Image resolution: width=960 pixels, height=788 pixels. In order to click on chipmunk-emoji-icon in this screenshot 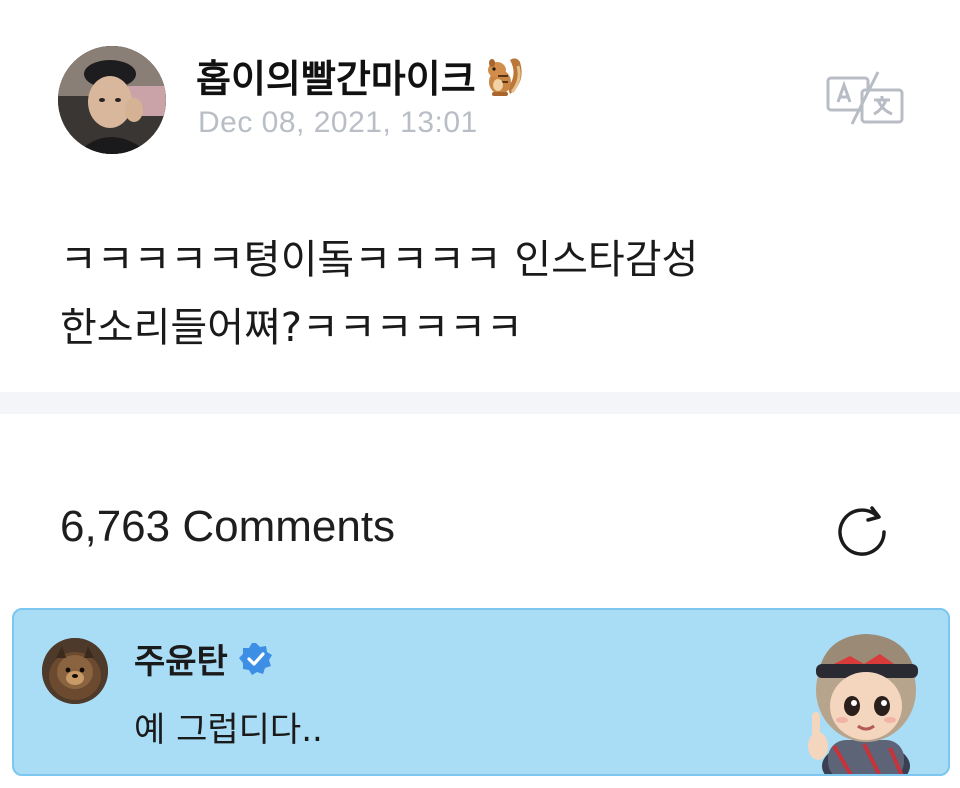, I will do `click(504, 76)`.